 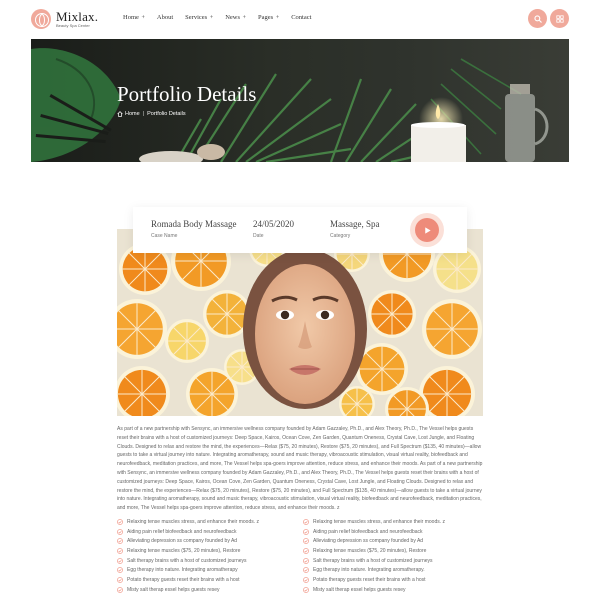 I want to click on logo: Mixlax. Beauty Spa Center, so click(x=64, y=19).